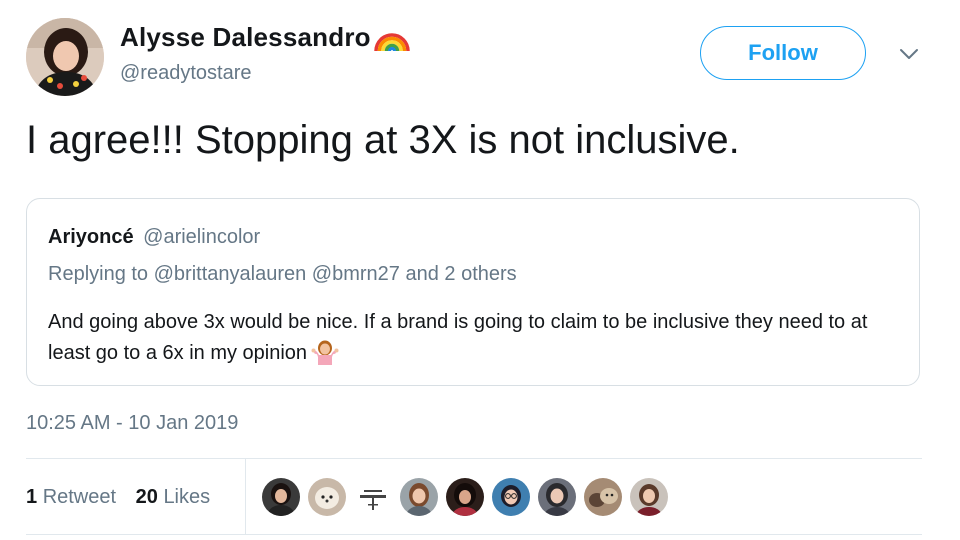 This screenshot has height=540, width=960. I want to click on likers-avatars, so click(469, 497).